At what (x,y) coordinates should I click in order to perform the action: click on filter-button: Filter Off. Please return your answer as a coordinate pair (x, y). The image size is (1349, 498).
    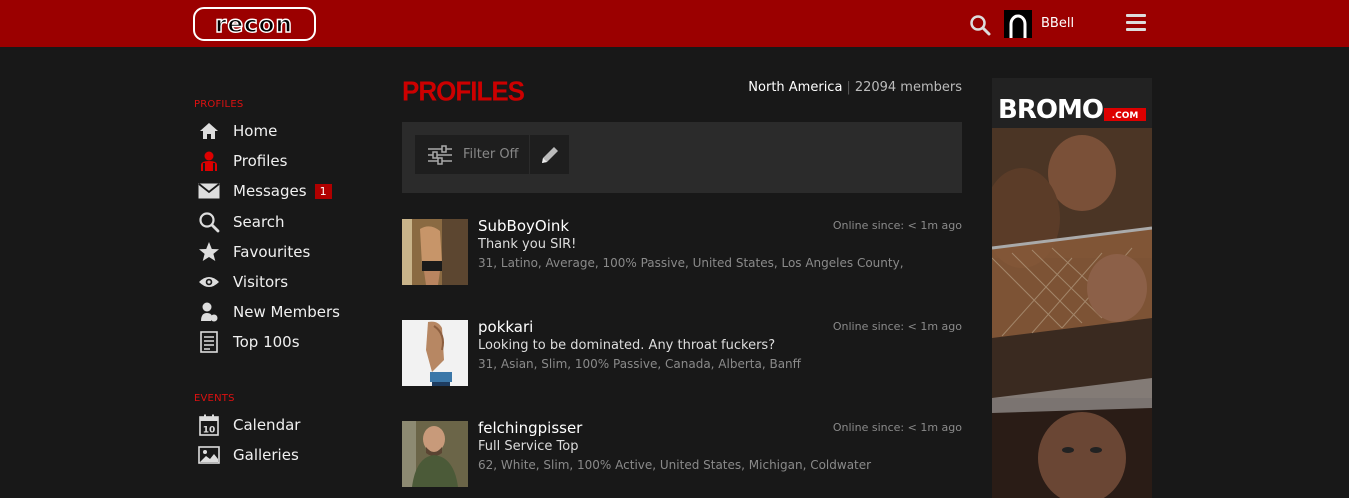
    Looking at the image, I should click on (472, 154).